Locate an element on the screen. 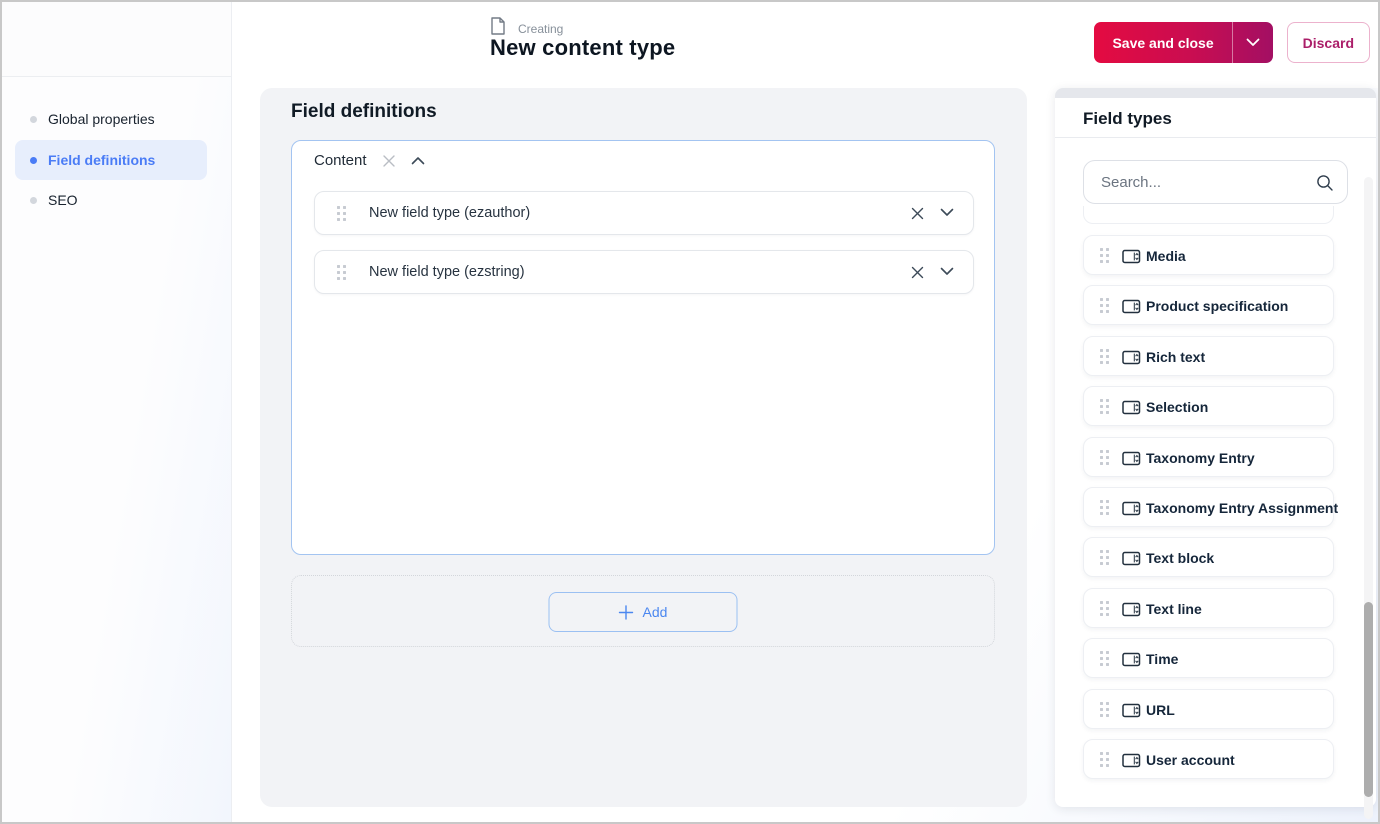 This screenshot has width=1380, height=824. field-type-label: Text line is located at coordinates (1174, 608).